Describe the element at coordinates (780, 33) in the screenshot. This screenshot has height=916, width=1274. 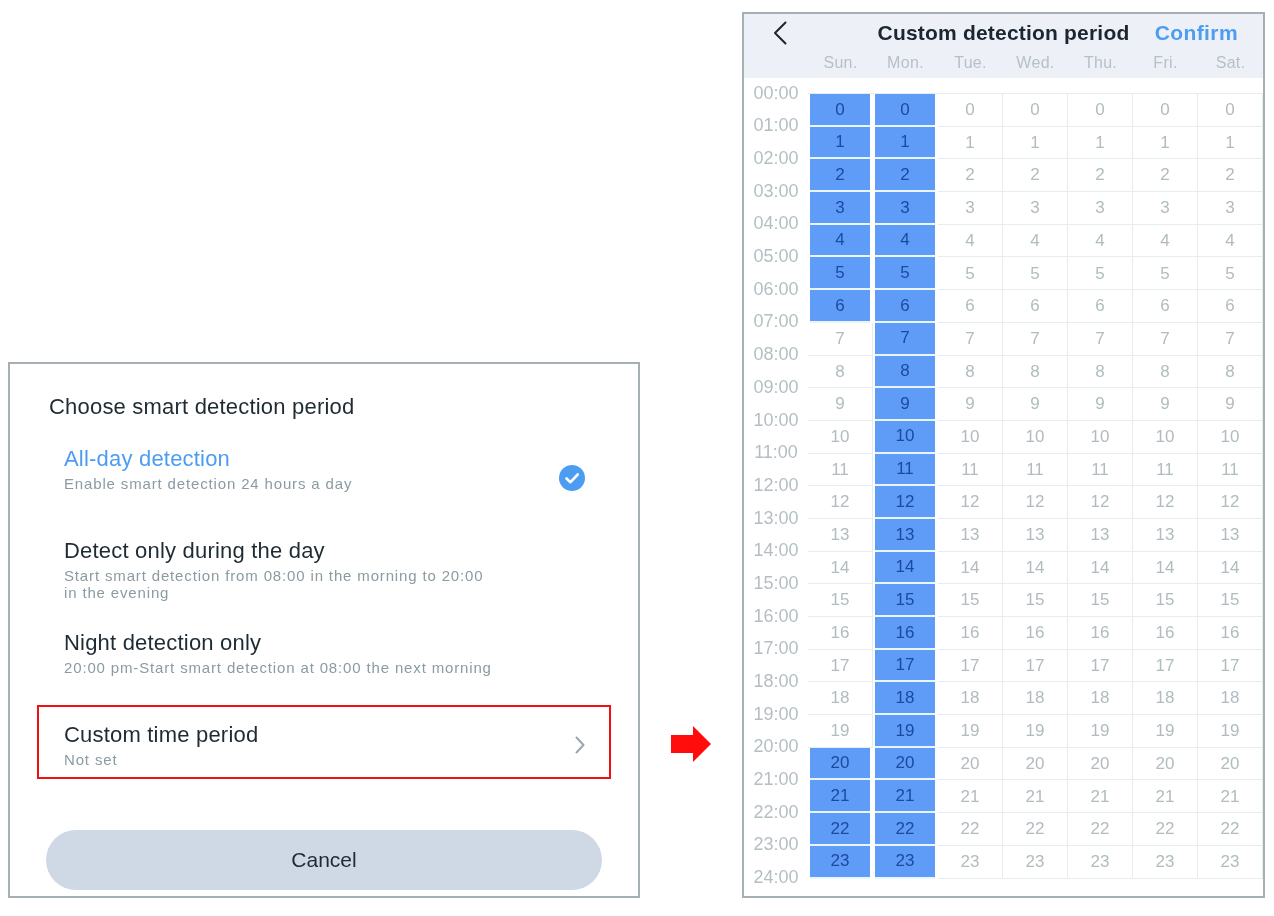
I see `back-icon` at that location.